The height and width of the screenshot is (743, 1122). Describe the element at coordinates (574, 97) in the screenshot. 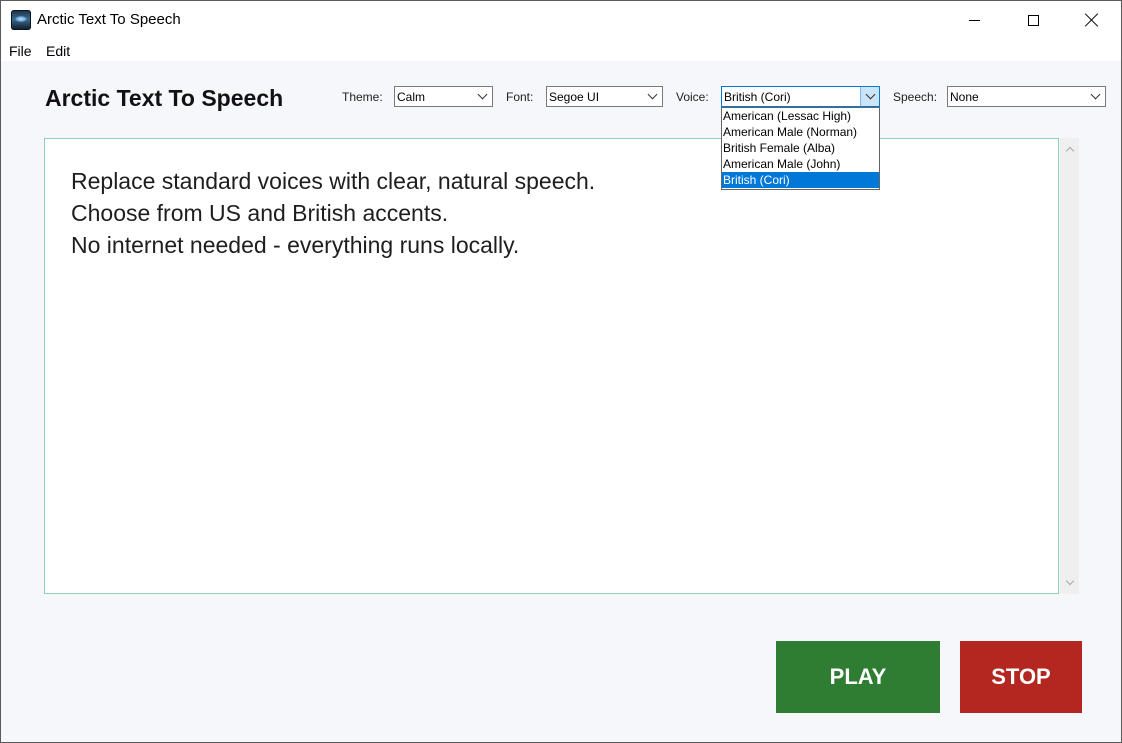

I see `font-value: Segoe UI` at that location.